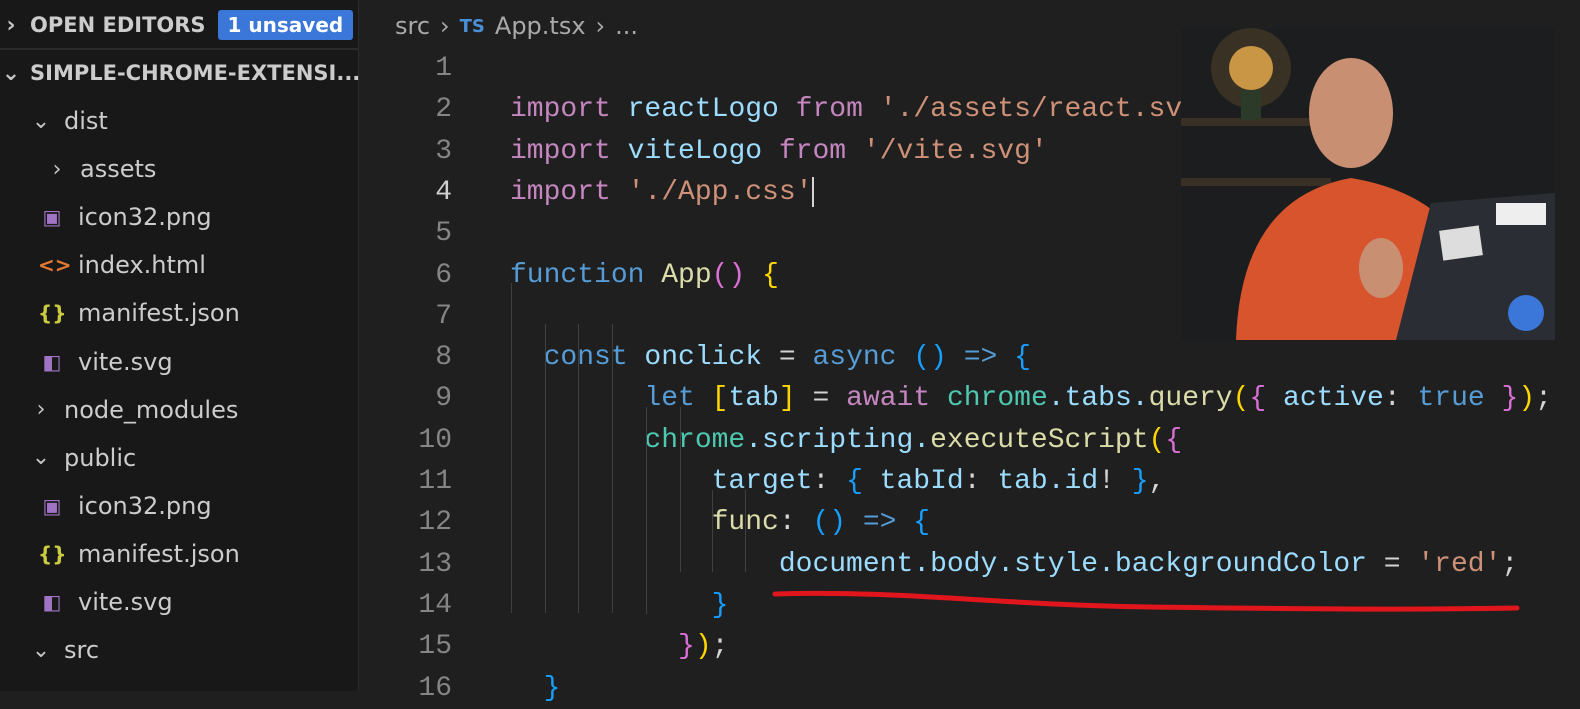  I want to click on tree-item: › node_modules, so click(134, 410).